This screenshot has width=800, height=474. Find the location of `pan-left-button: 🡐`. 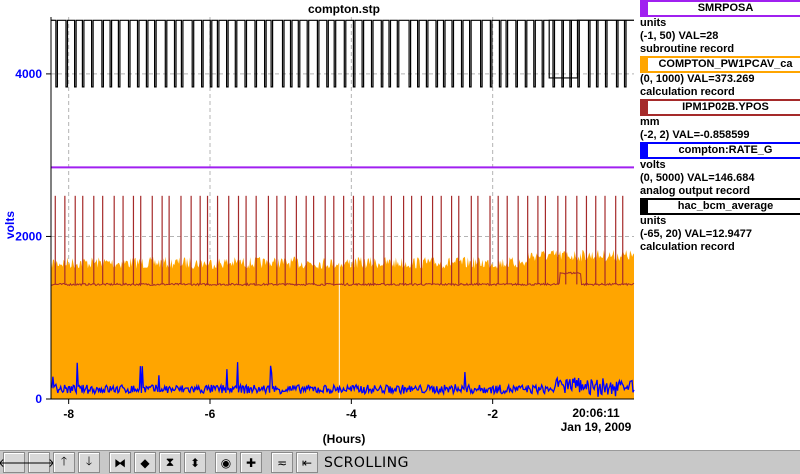

pan-left-button: 🡐 is located at coordinates (15, 462).